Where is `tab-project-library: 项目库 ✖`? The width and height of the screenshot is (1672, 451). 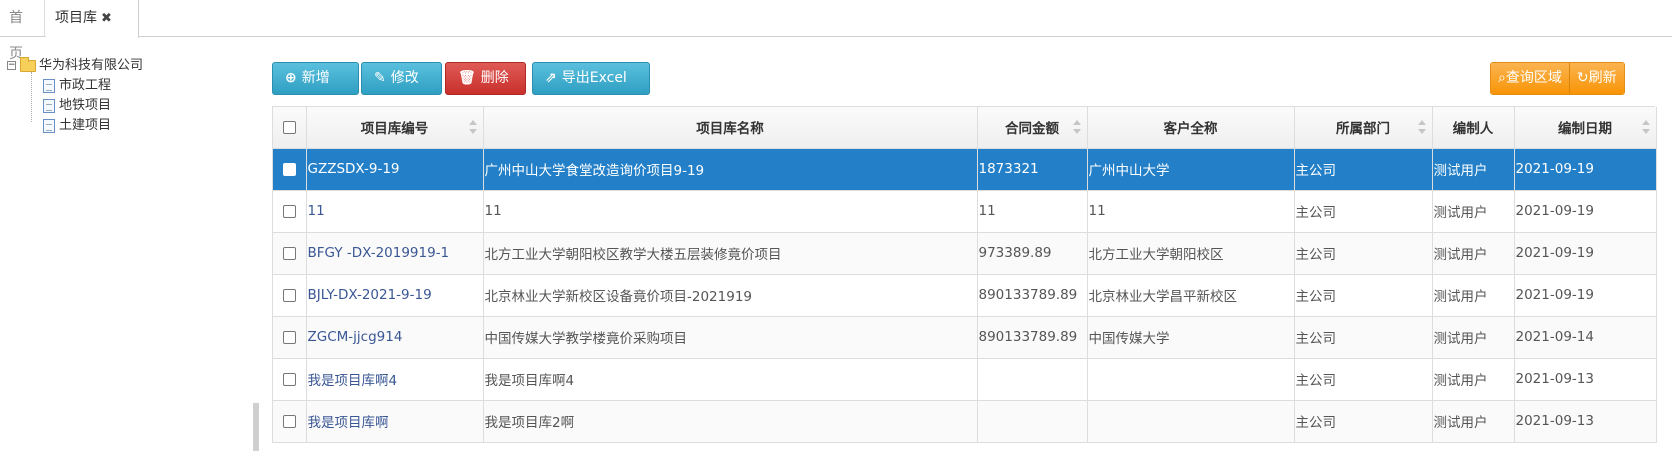 tab-project-library: 项目库 ✖ is located at coordinates (92, 19).